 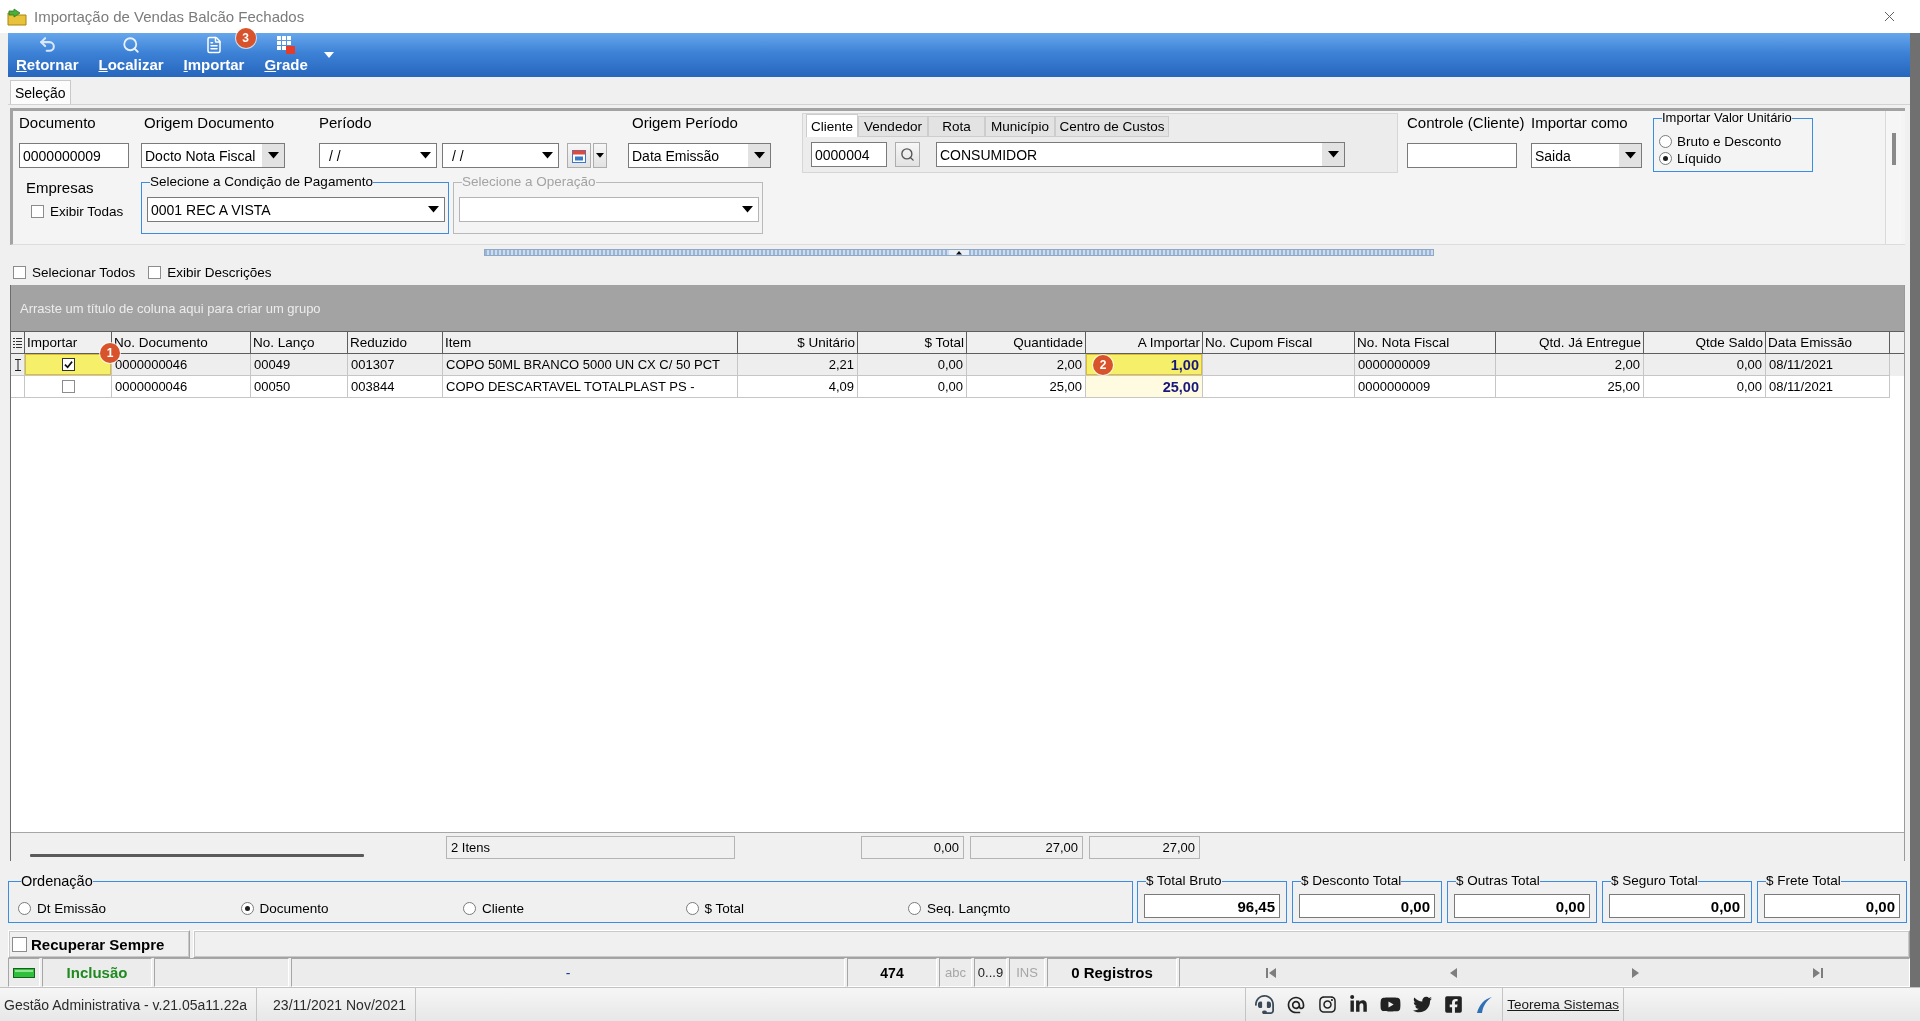 I want to click on column-header: A Importar, so click(x=1144, y=342).